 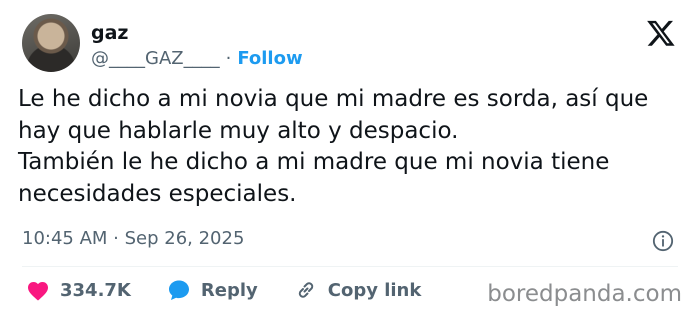 I want to click on reply-button: Reply, so click(x=212, y=290).